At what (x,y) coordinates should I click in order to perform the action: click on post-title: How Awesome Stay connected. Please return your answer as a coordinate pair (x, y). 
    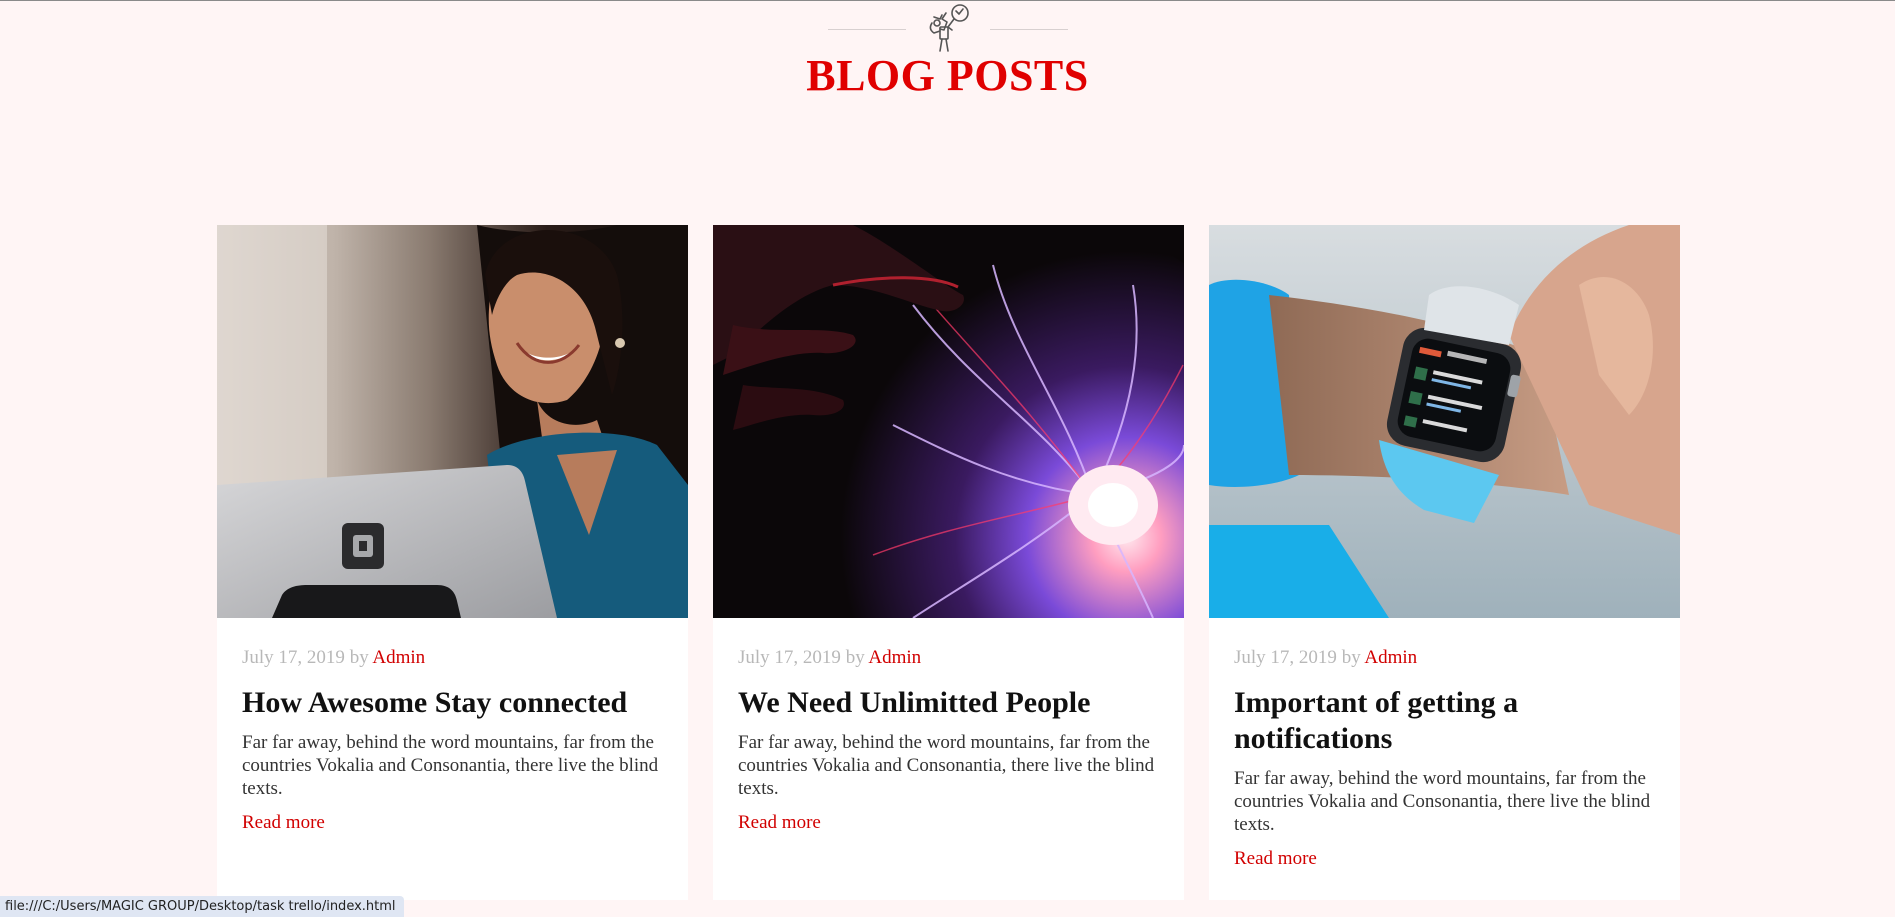
    Looking at the image, I should click on (454, 703).